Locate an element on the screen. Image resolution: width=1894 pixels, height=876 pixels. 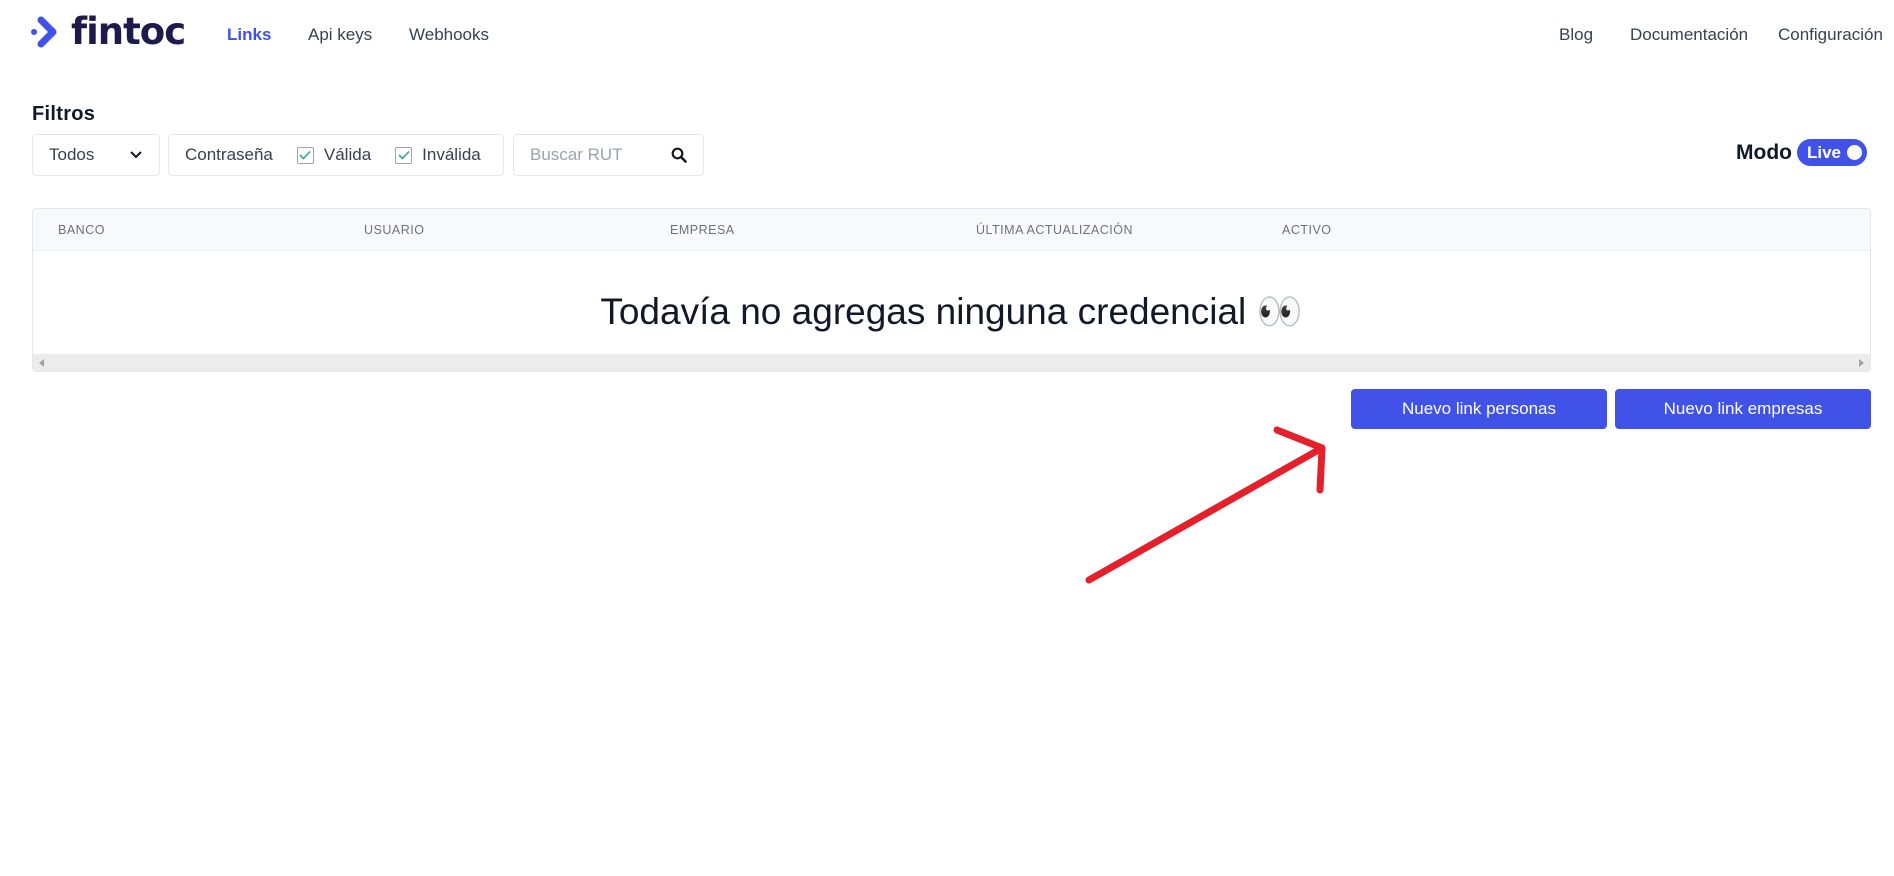
nav-configuracion: Configuración is located at coordinates (1830, 35).